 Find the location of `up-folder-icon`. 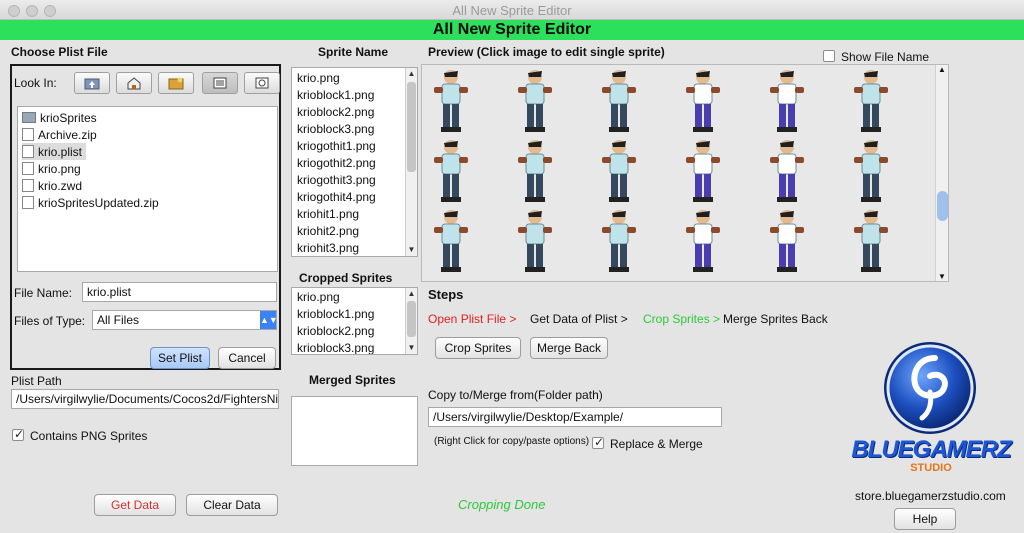

up-folder-icon is located at coordinates (92, 84).